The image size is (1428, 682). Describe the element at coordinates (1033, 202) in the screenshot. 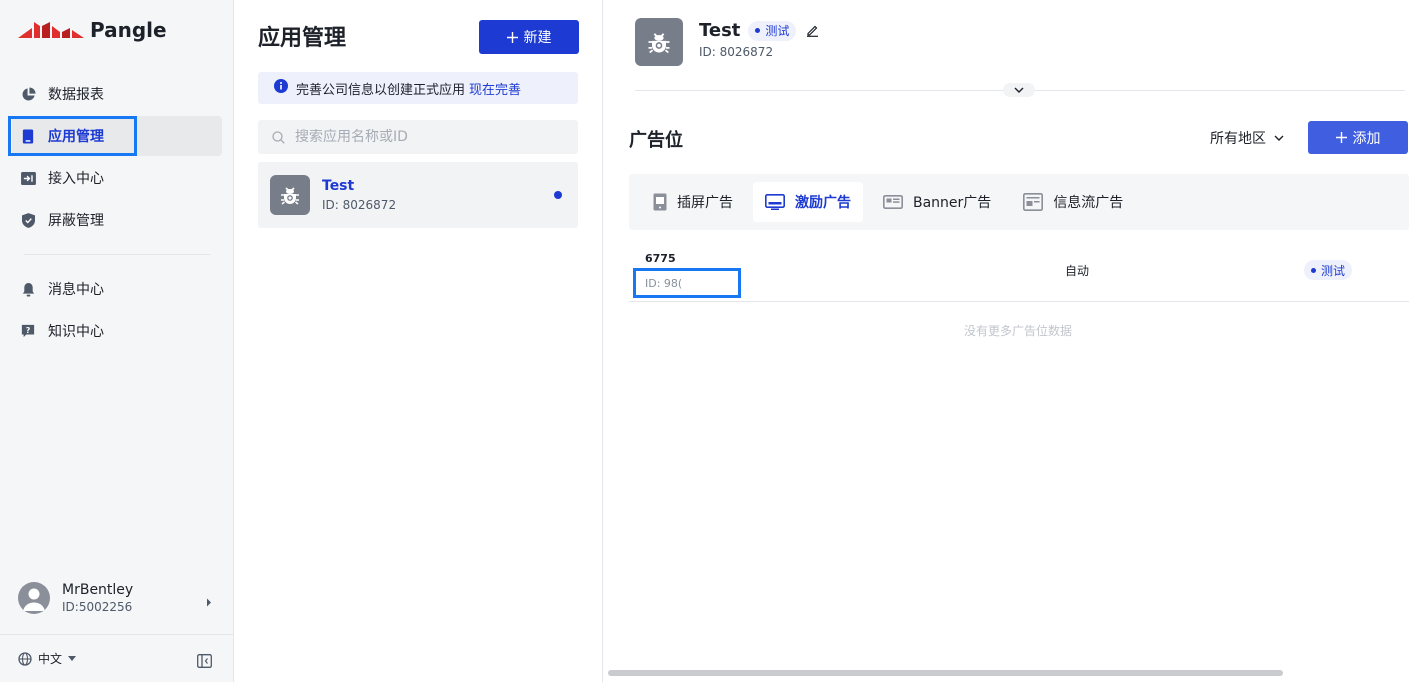

I see `feed-icon` at that location.